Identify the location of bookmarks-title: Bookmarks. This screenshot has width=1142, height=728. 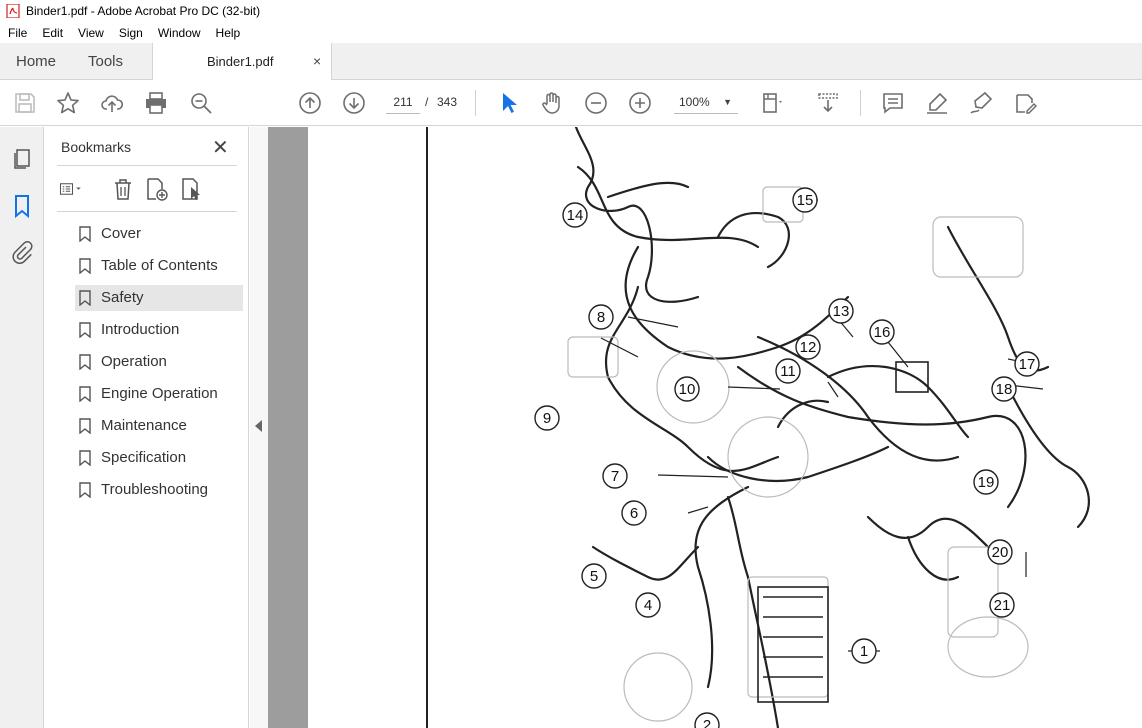
(96, 147).